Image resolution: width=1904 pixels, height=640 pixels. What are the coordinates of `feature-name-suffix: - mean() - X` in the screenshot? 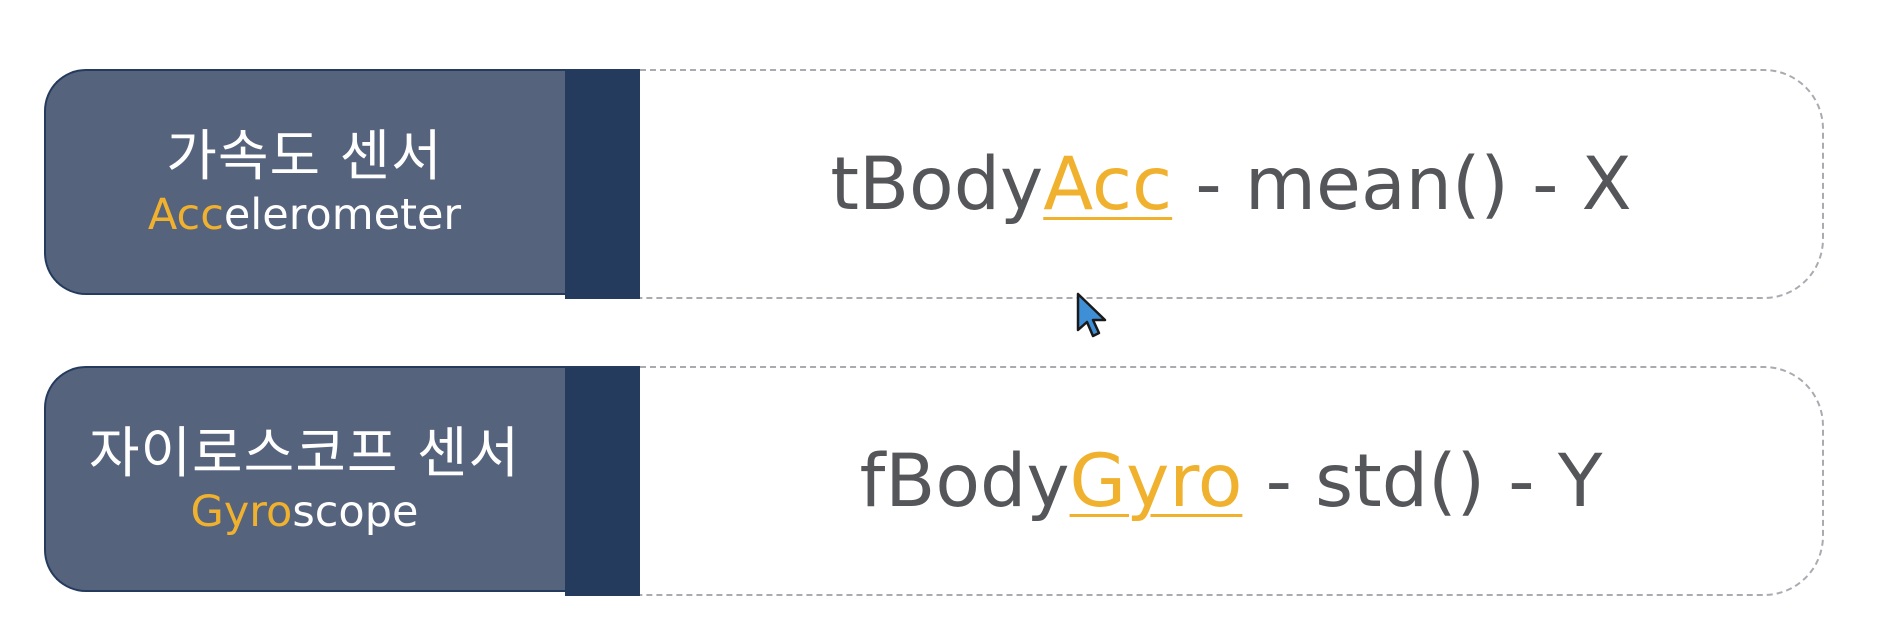 It's located at (1402, 184).